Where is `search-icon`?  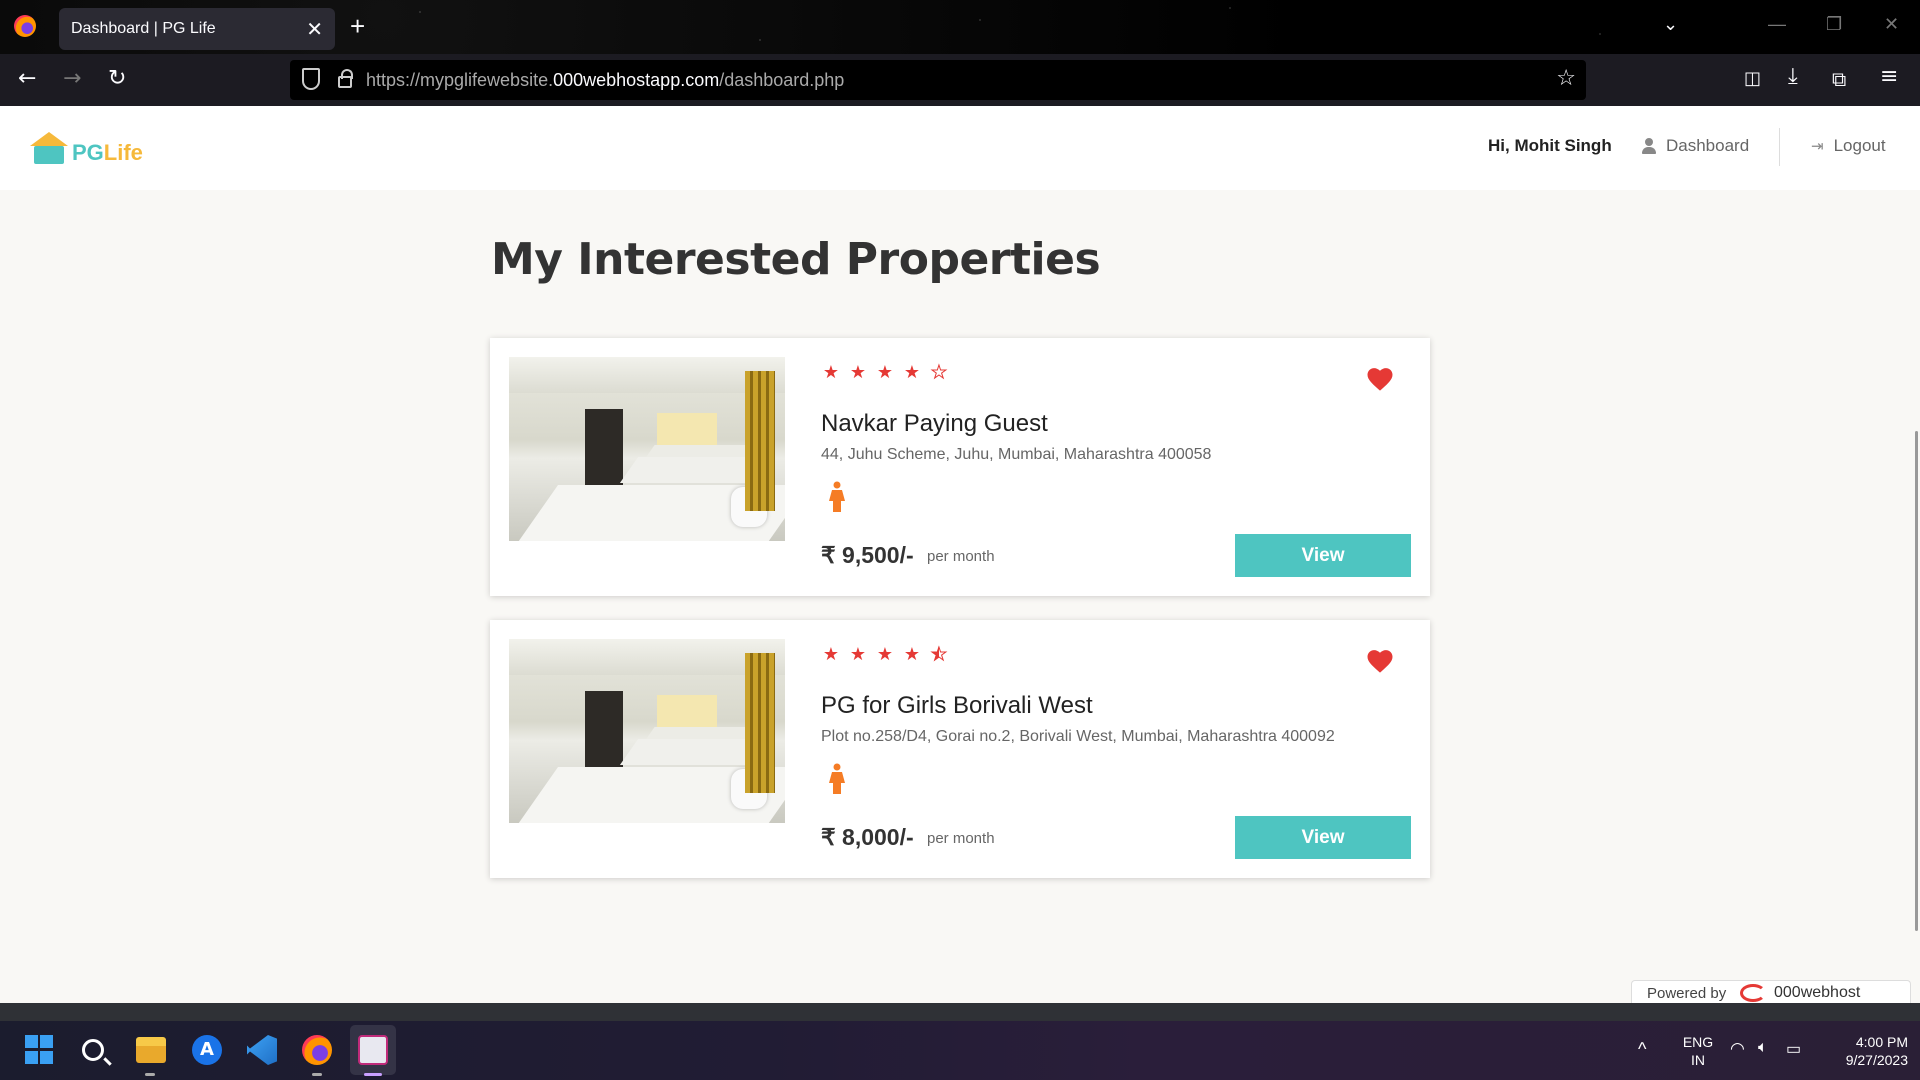 search-icon is located at coordinates (93, 1050).